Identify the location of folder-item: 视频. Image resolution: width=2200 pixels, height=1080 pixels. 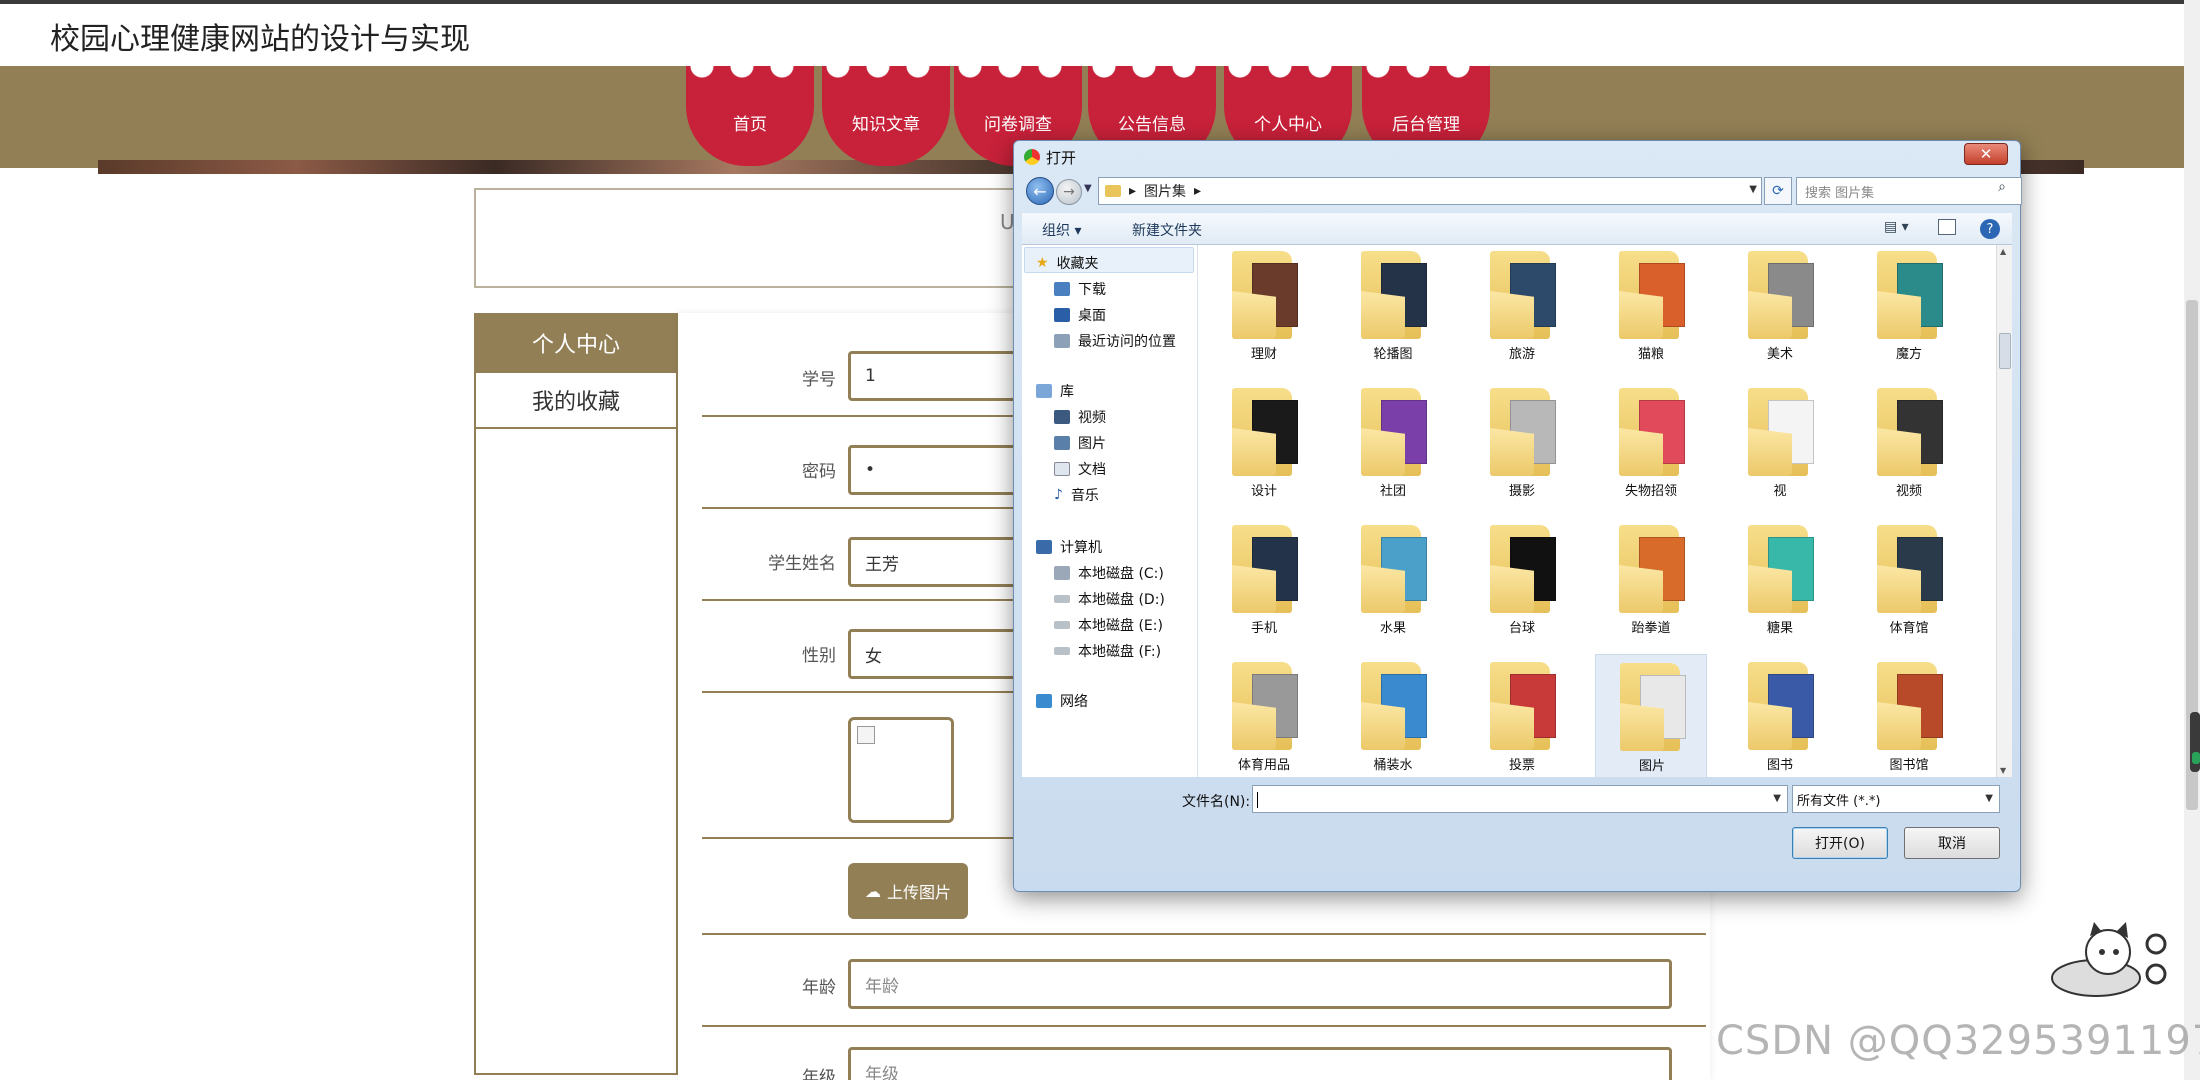
(1909, 446).